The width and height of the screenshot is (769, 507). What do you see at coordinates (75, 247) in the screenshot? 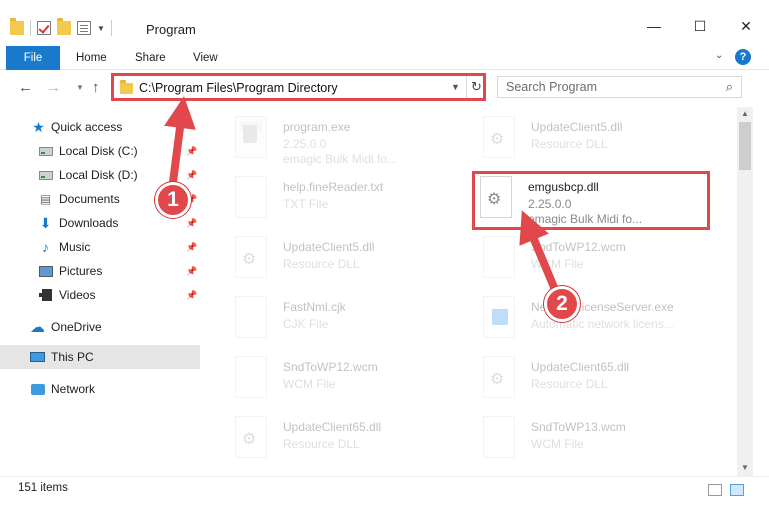
I see `sidebar-item-label: Music` at bounding box center [75, 247].